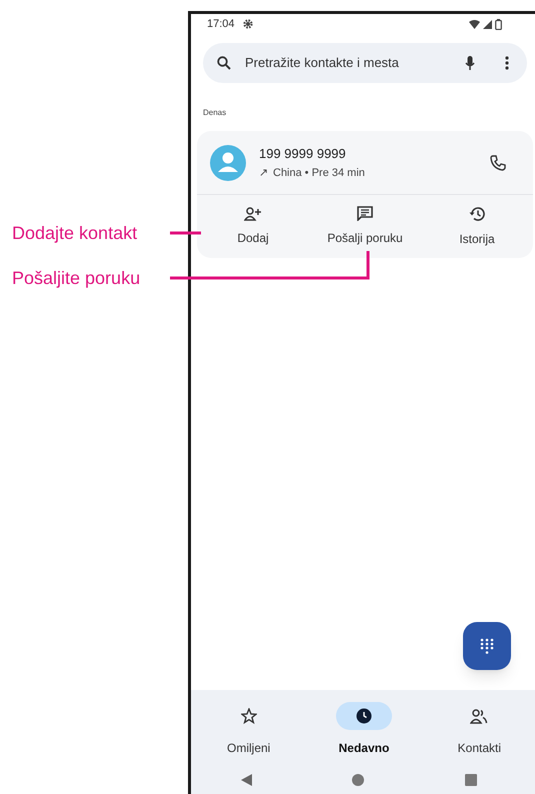  Describe the element at coordinates (253, 213) in the screenshot. I see `add-person-icon` at that location.